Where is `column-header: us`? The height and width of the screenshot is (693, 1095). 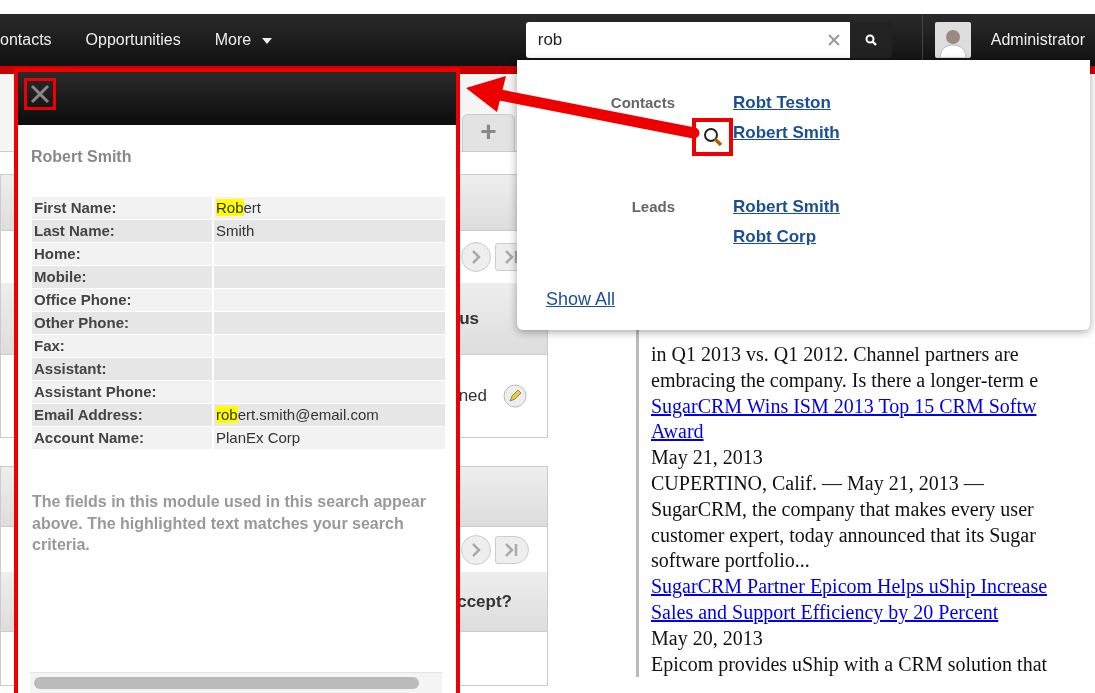 column-header: us is located at coordinates (469, 318).